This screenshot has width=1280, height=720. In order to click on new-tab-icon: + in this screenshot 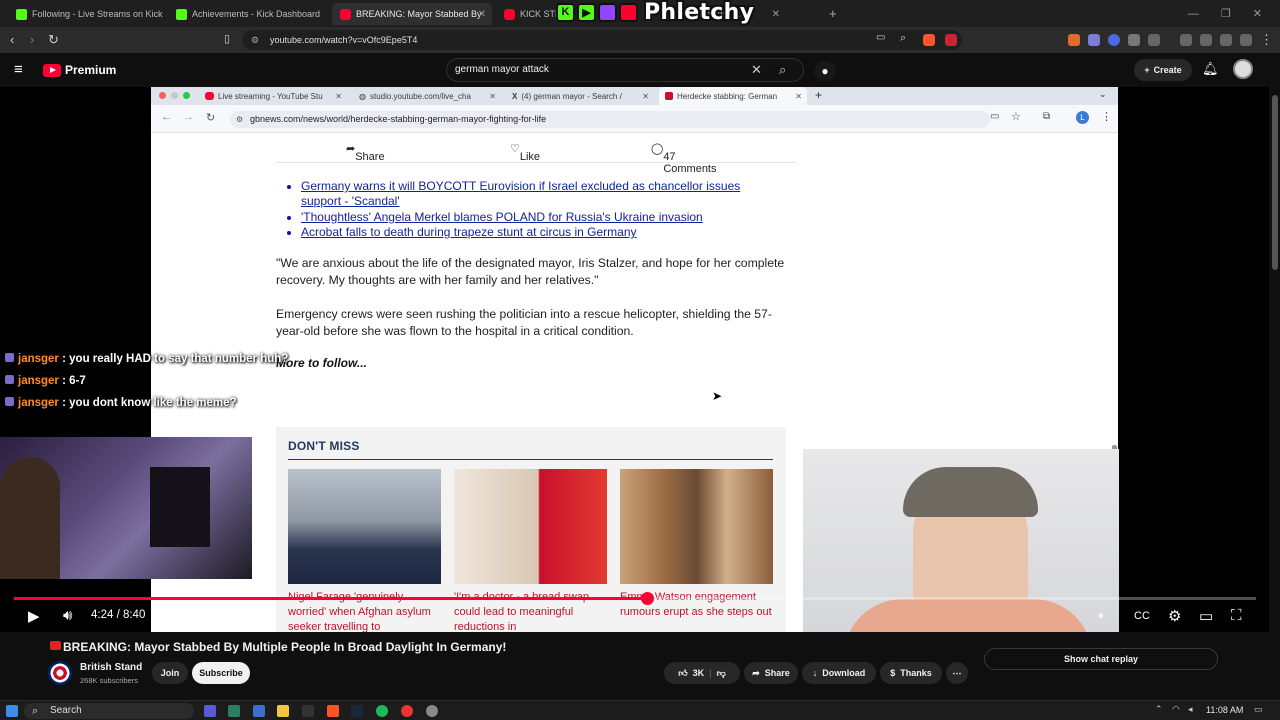, I will do `click(833, 13)`.